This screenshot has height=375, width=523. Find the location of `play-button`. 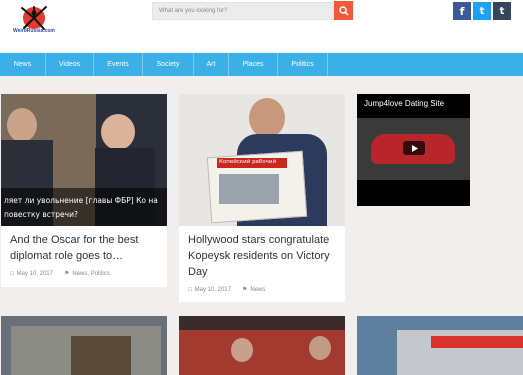

play-button is located at coordinates (414, 148).